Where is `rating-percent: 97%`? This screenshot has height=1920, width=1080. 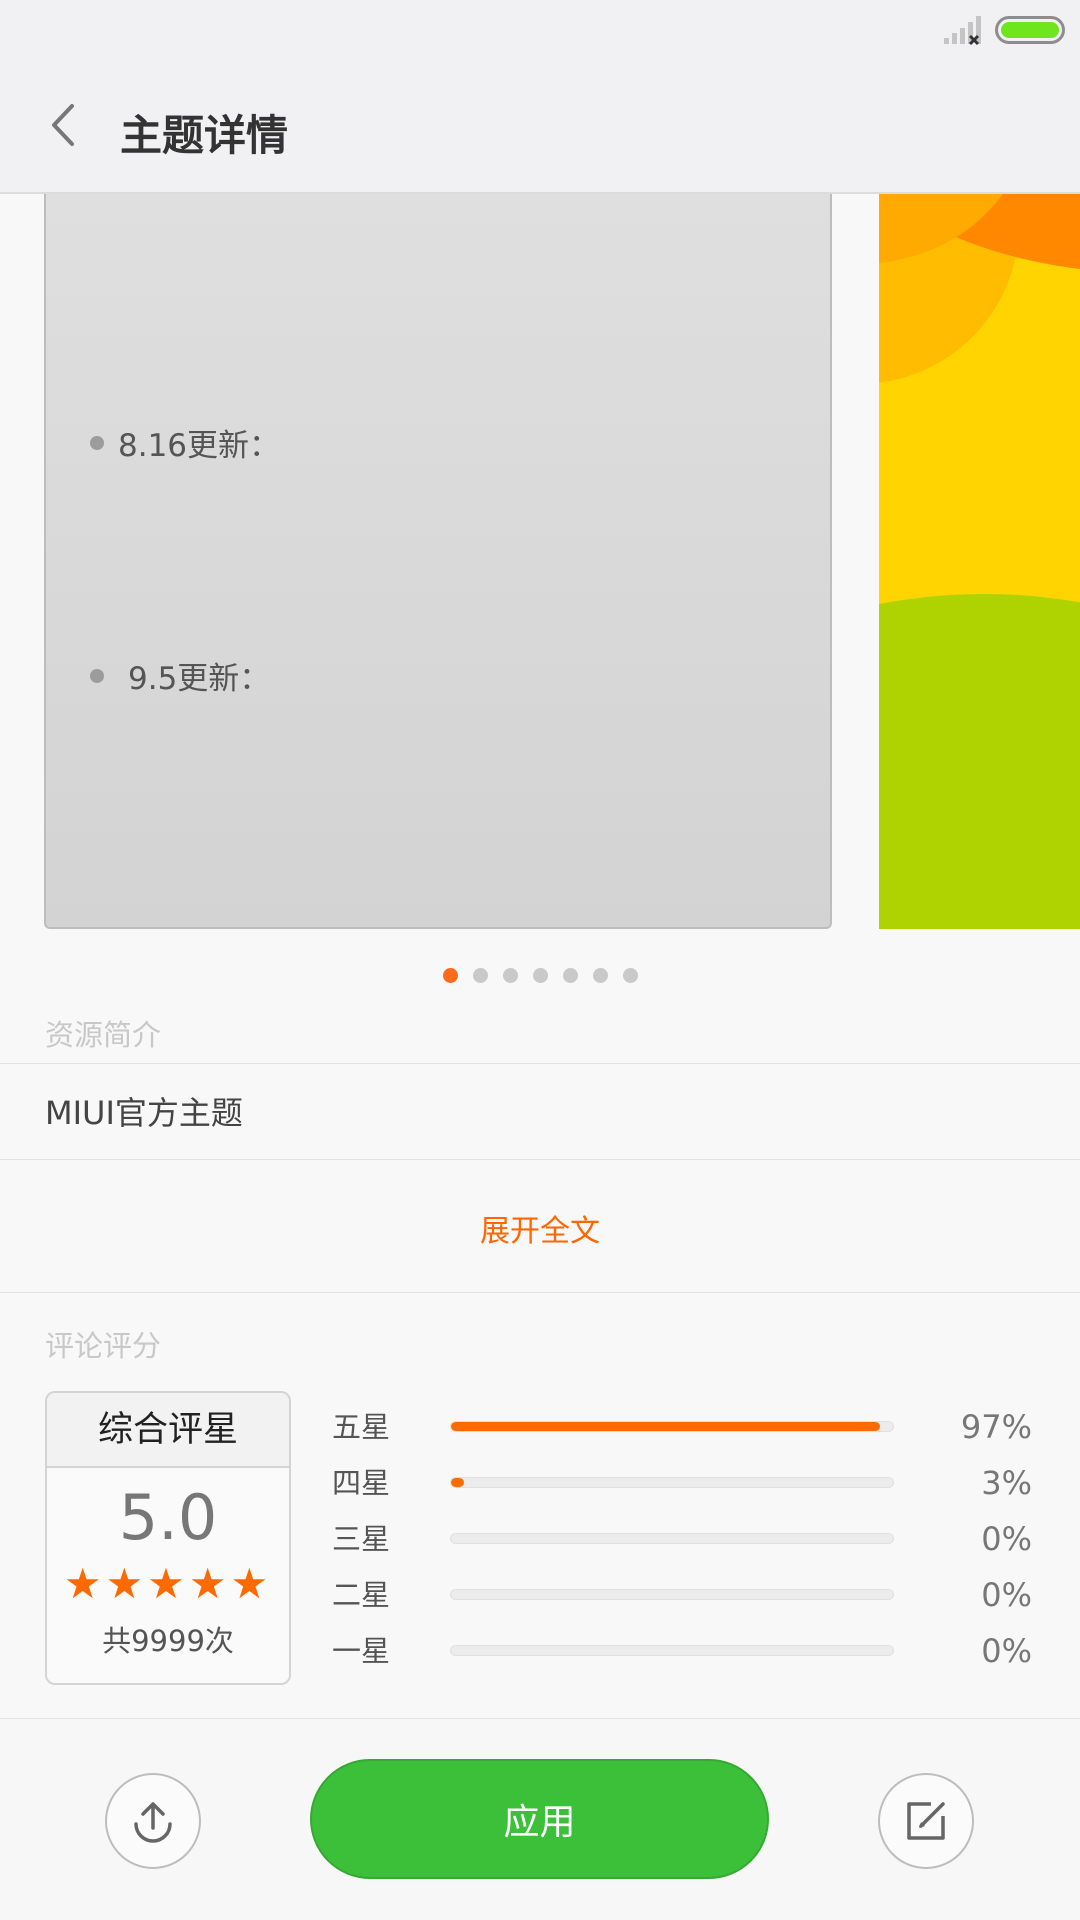
rating-percent: 97% is located at coordinates (996, 1427).